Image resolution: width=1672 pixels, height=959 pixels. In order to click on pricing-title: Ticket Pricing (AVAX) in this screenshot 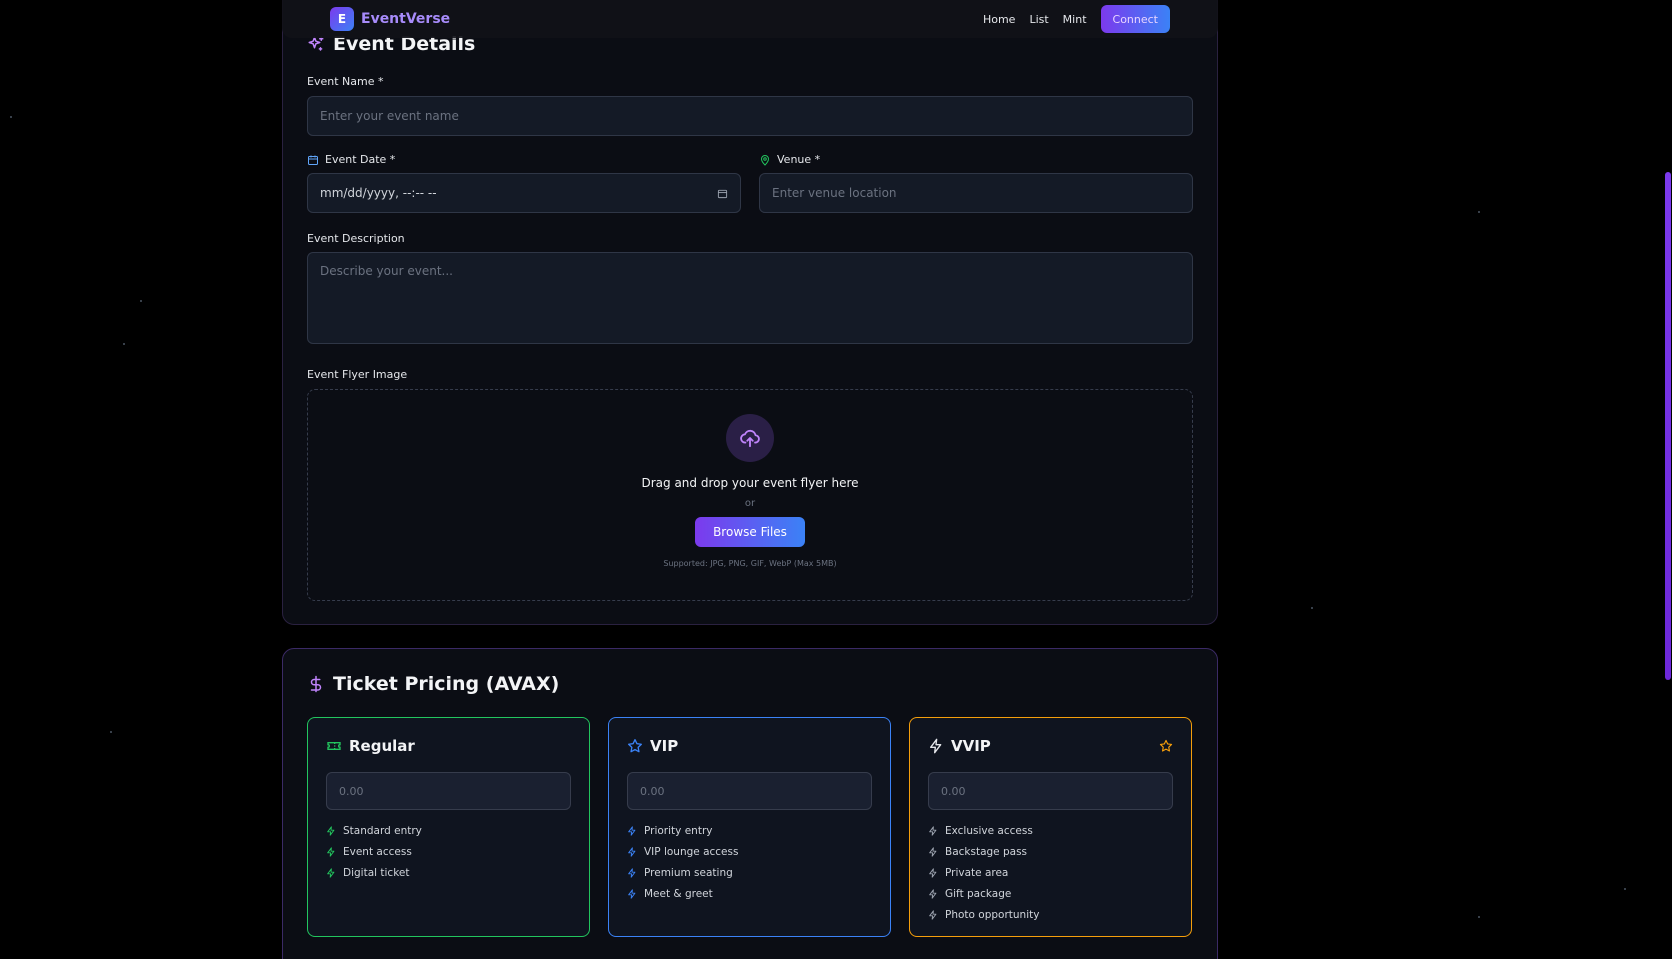, I will do `click(446, 684)`.